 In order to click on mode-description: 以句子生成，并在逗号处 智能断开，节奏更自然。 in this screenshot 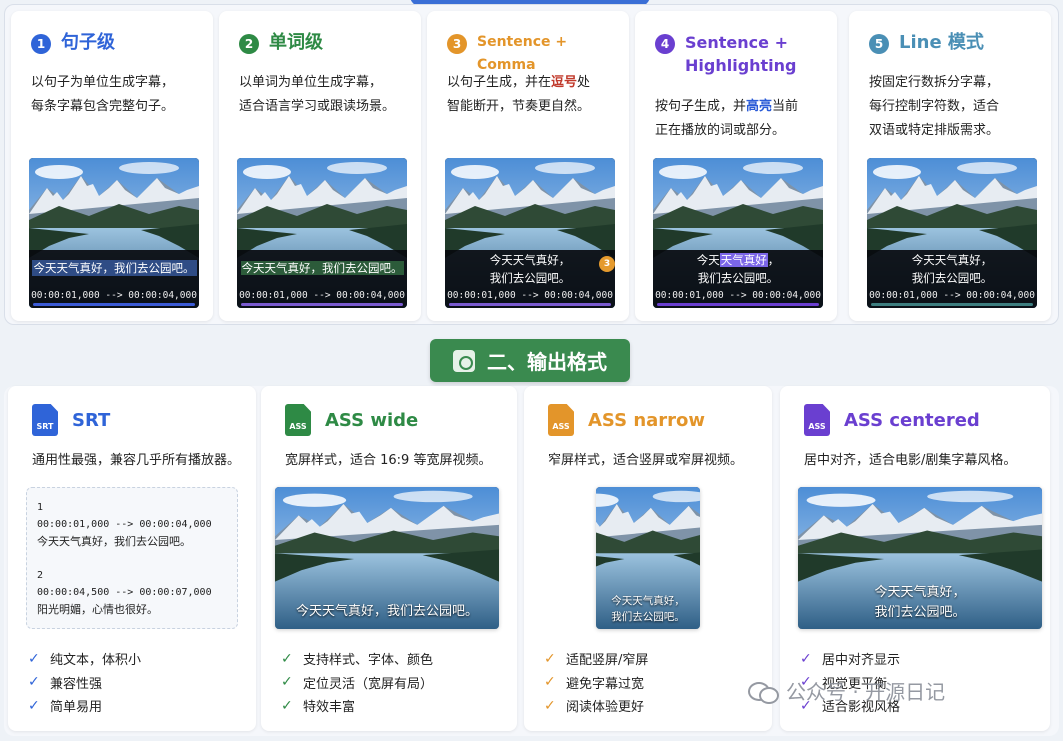, I will do `click(519, 94)`.